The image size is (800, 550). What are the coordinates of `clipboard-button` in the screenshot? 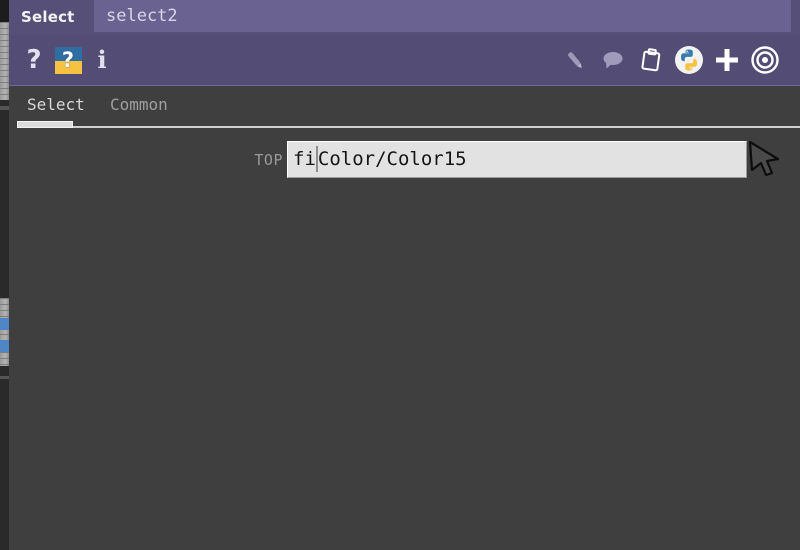 It's located at (651, 60).